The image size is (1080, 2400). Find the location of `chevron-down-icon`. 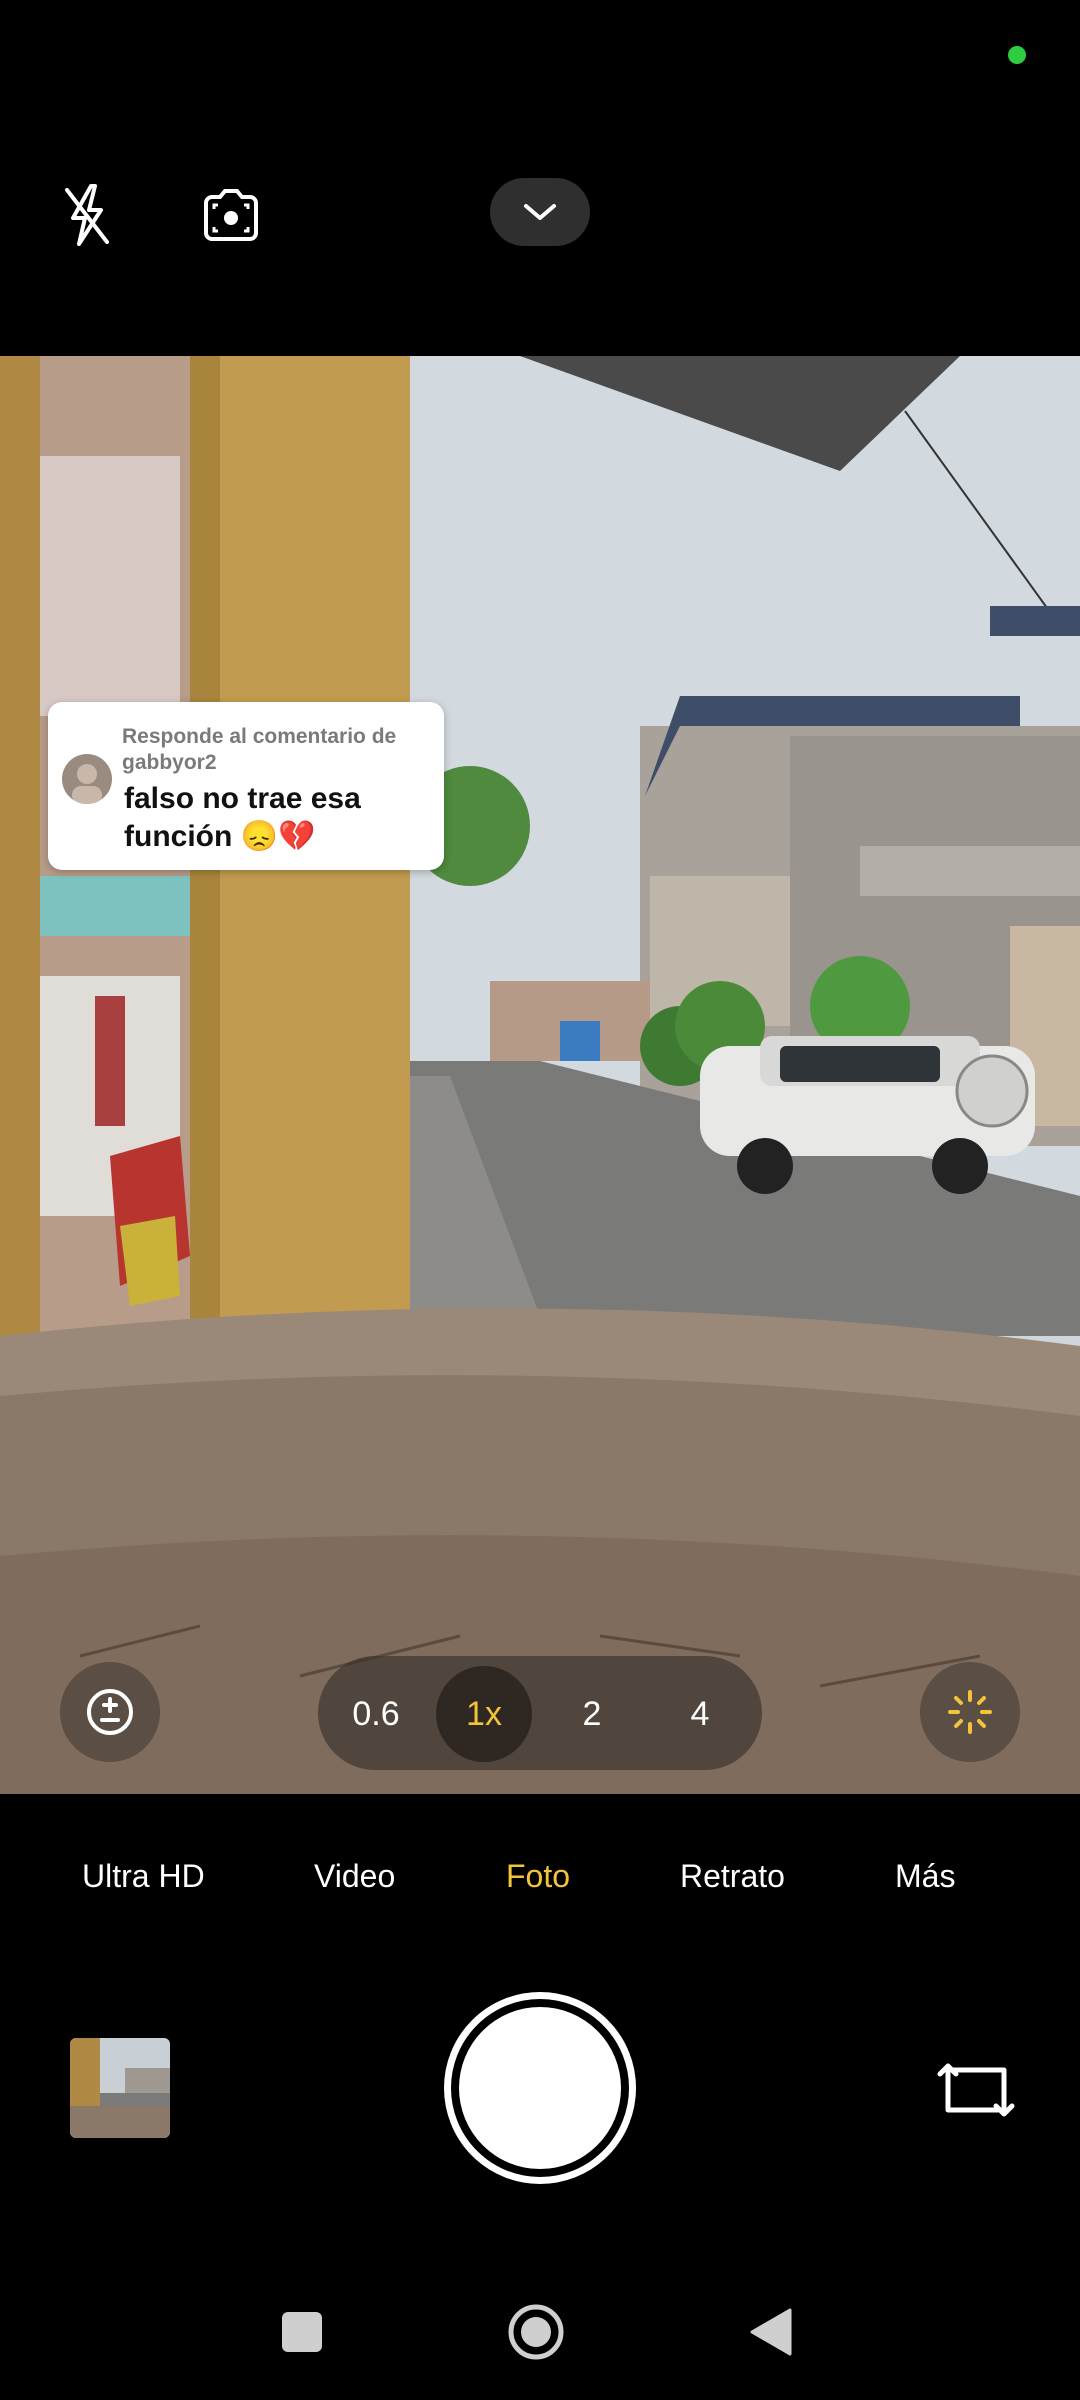

chevron-down-icon is located at coordinates (540, 212).